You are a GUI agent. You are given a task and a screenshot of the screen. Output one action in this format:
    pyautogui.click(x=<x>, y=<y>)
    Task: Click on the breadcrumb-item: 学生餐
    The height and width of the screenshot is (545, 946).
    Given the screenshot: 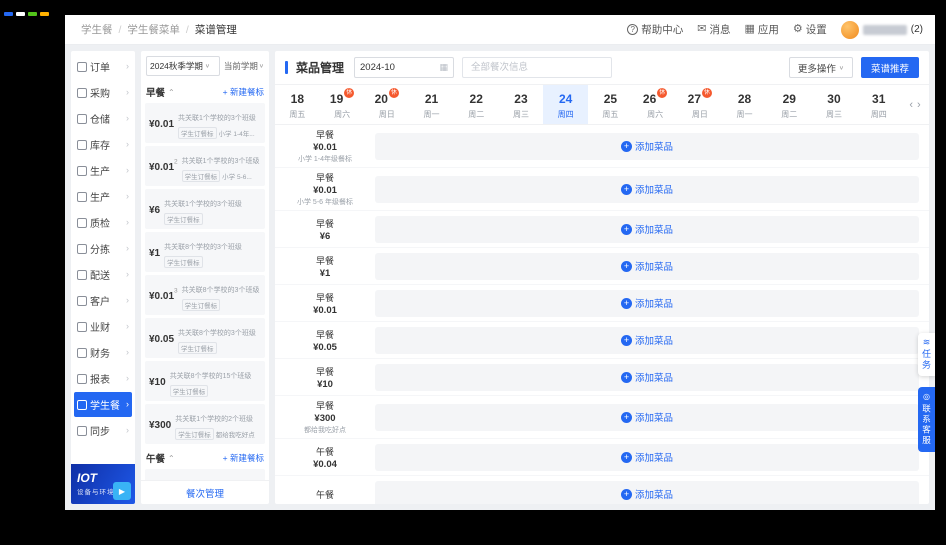 What is the action you would take?
    pyautogui.click(x=97, y=29)
    